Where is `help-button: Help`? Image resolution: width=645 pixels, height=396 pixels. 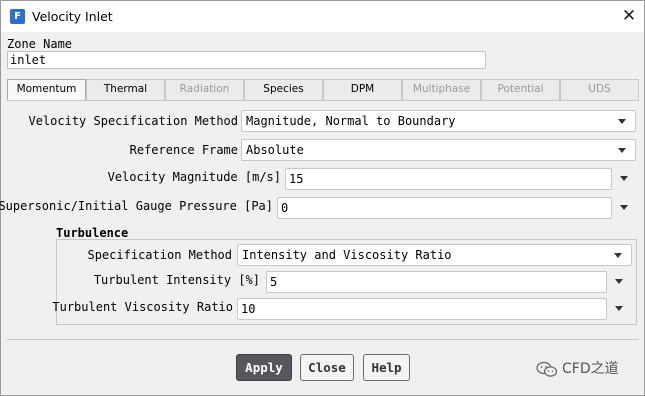
help-button: Help is located at coordinates (386, 367).